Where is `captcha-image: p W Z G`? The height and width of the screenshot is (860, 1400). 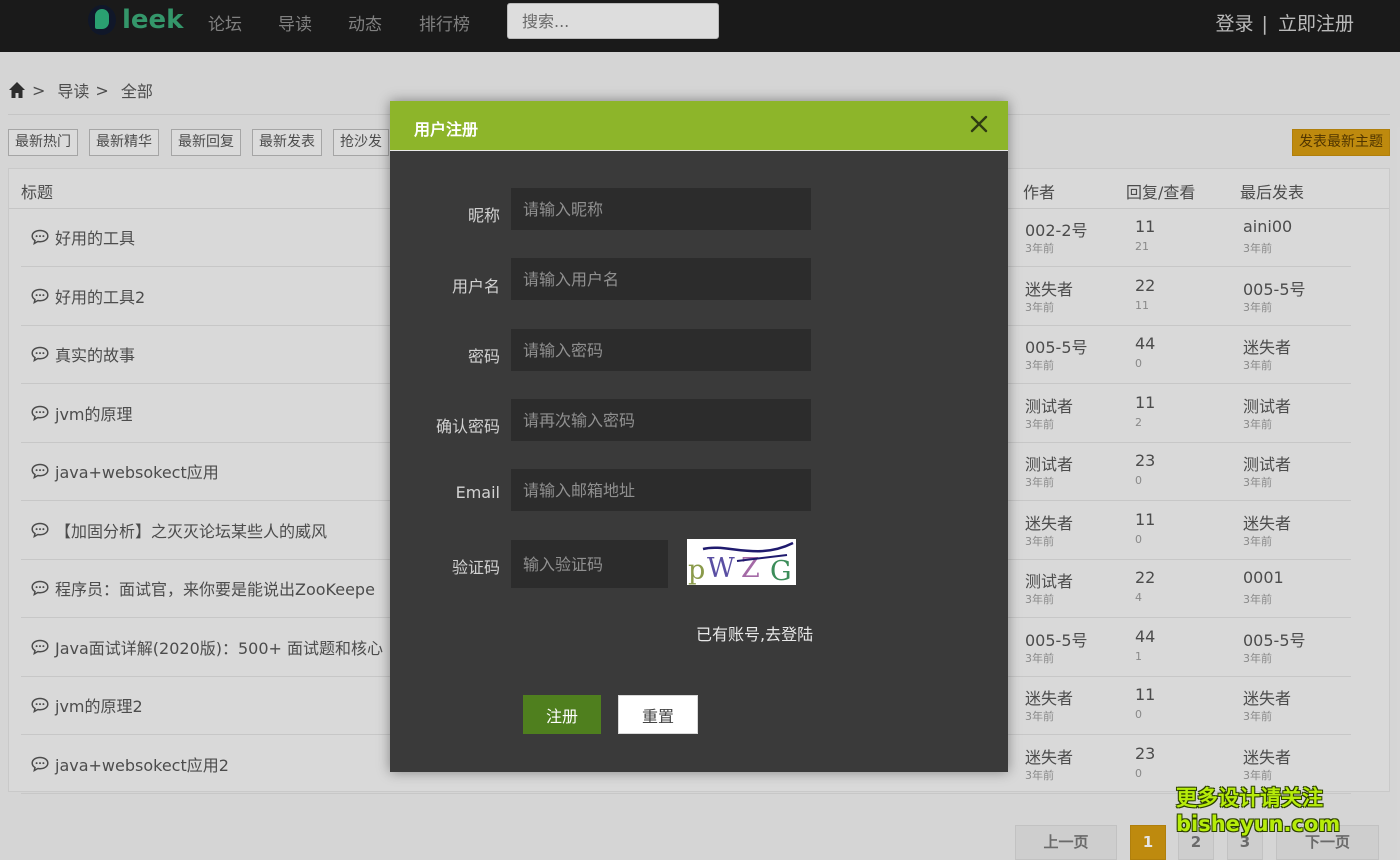 captcha-image: p W Z G is located at coordinates (741, 563).